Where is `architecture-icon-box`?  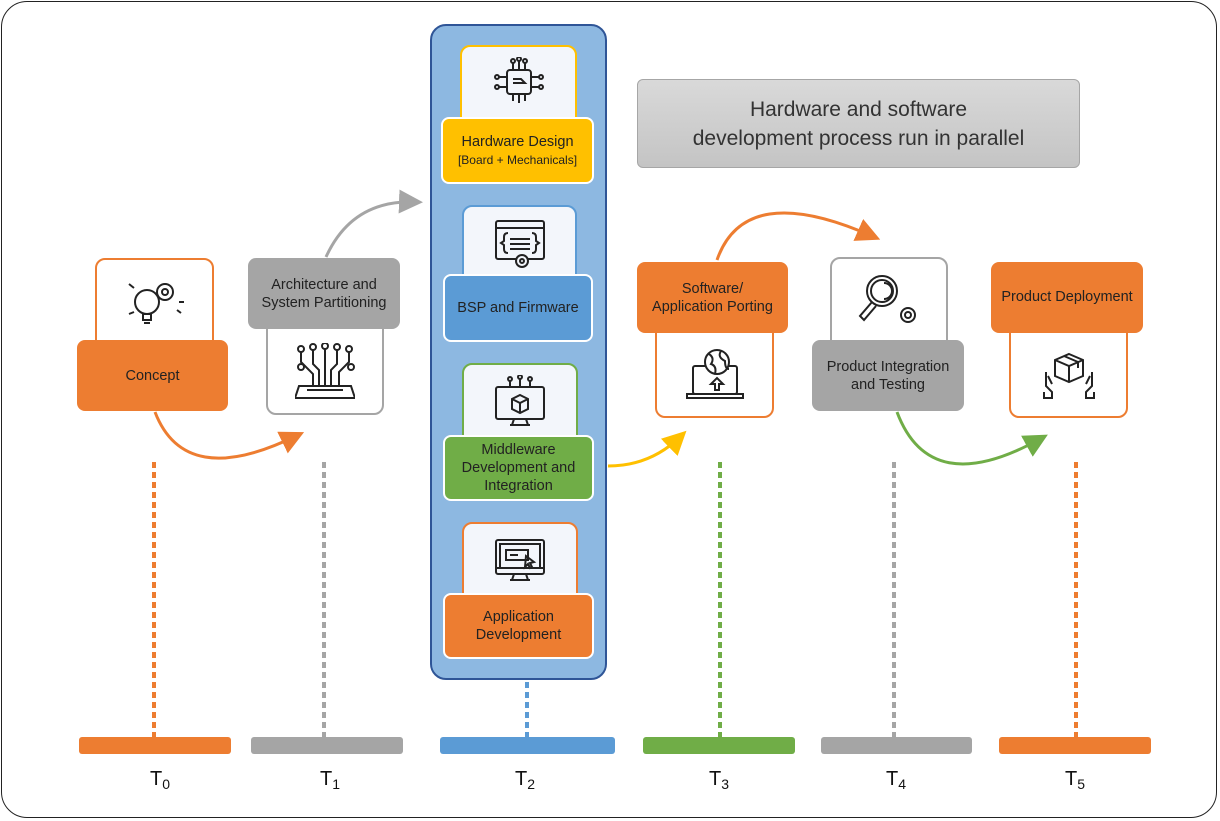
architecture-icon-box is located at coordinates (325, 366).